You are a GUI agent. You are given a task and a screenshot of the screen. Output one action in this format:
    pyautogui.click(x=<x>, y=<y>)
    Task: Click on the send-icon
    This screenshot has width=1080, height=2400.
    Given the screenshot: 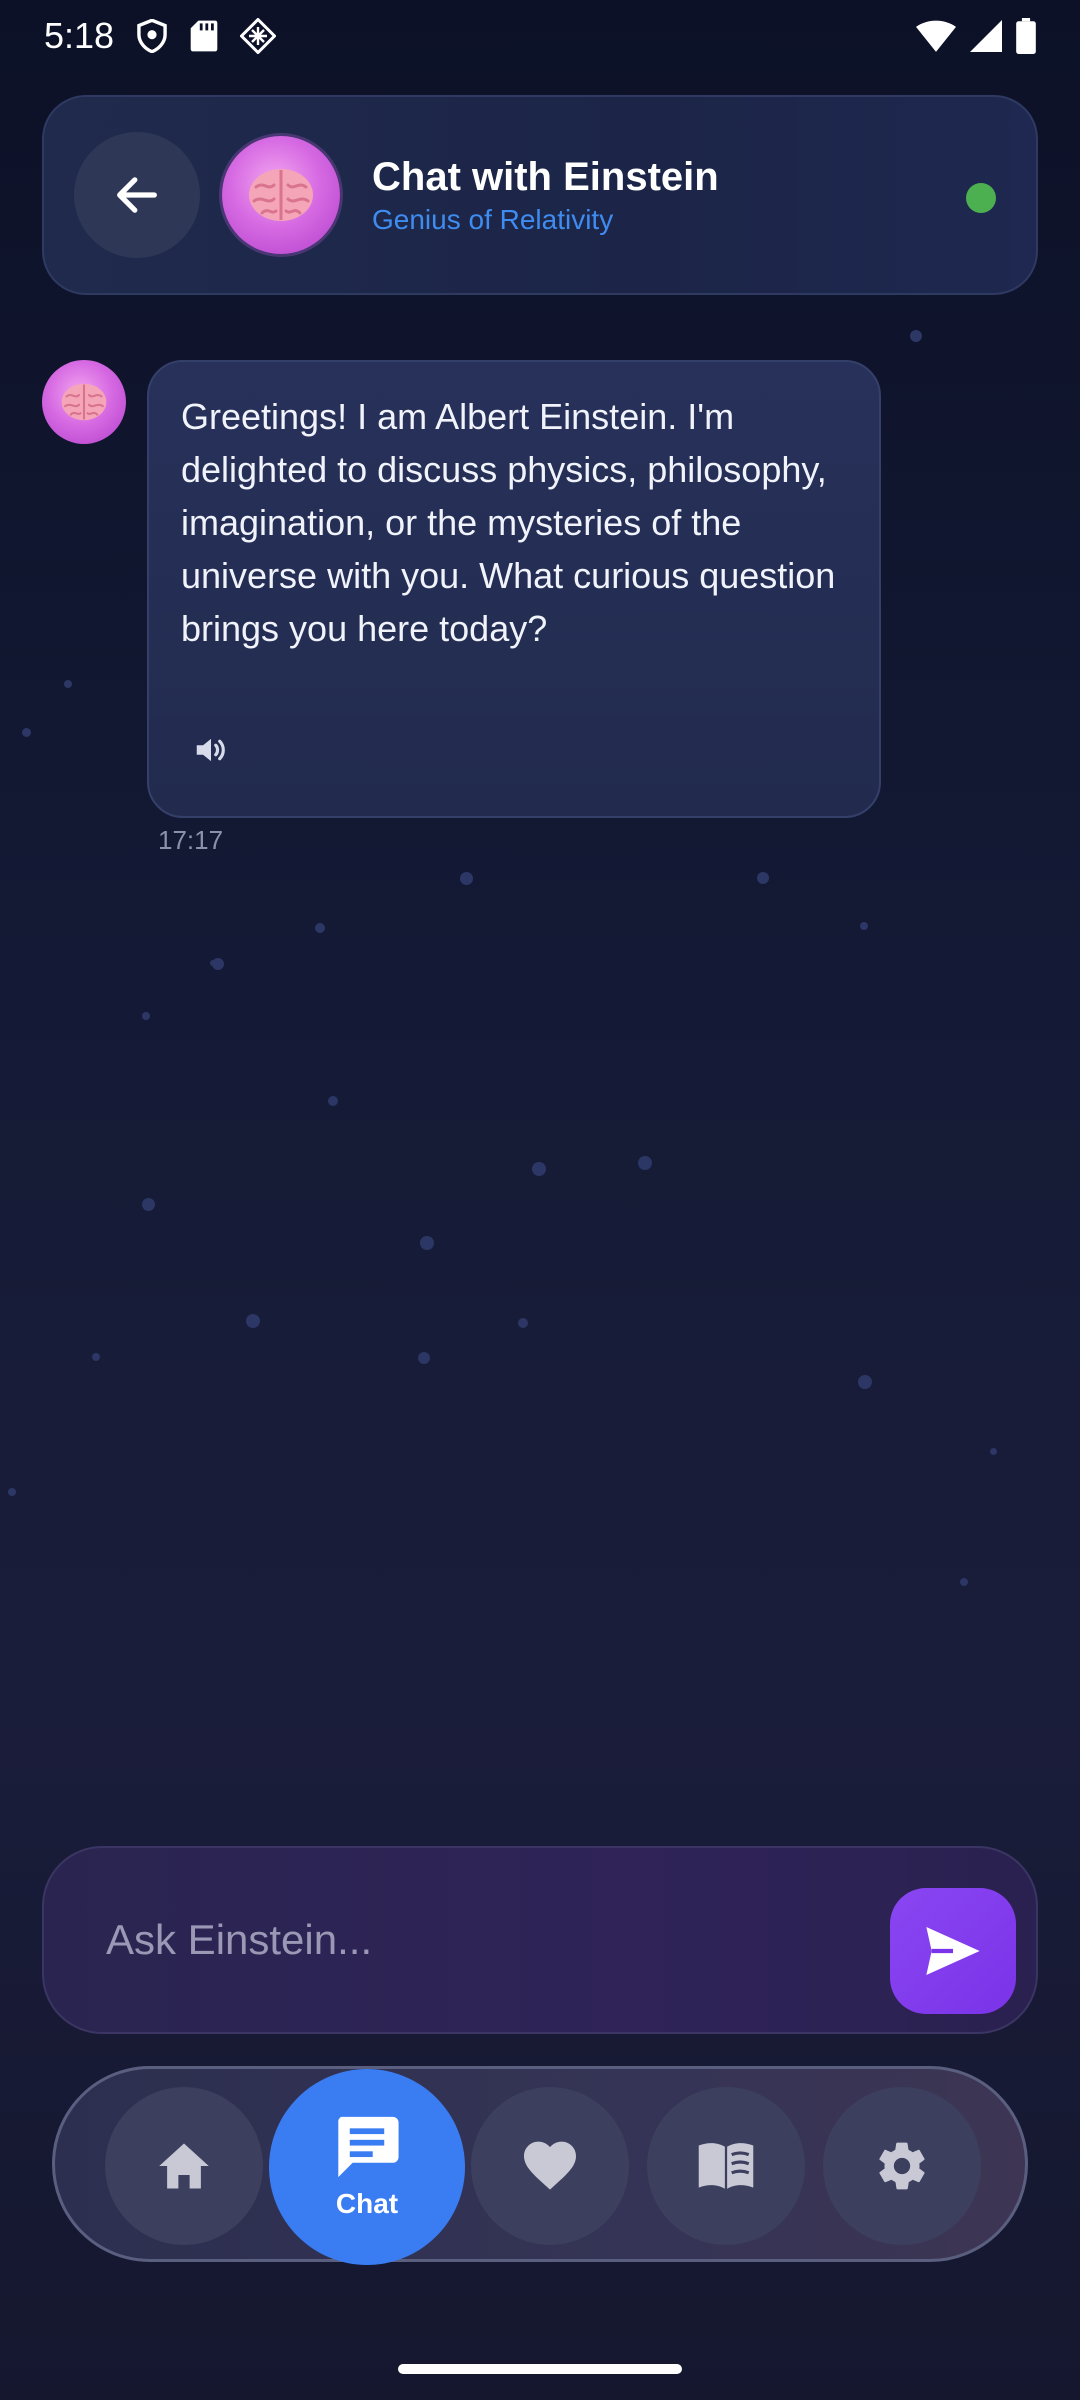 What is the action you would take?
    pyautogui.click(x=953, y=1951)
    